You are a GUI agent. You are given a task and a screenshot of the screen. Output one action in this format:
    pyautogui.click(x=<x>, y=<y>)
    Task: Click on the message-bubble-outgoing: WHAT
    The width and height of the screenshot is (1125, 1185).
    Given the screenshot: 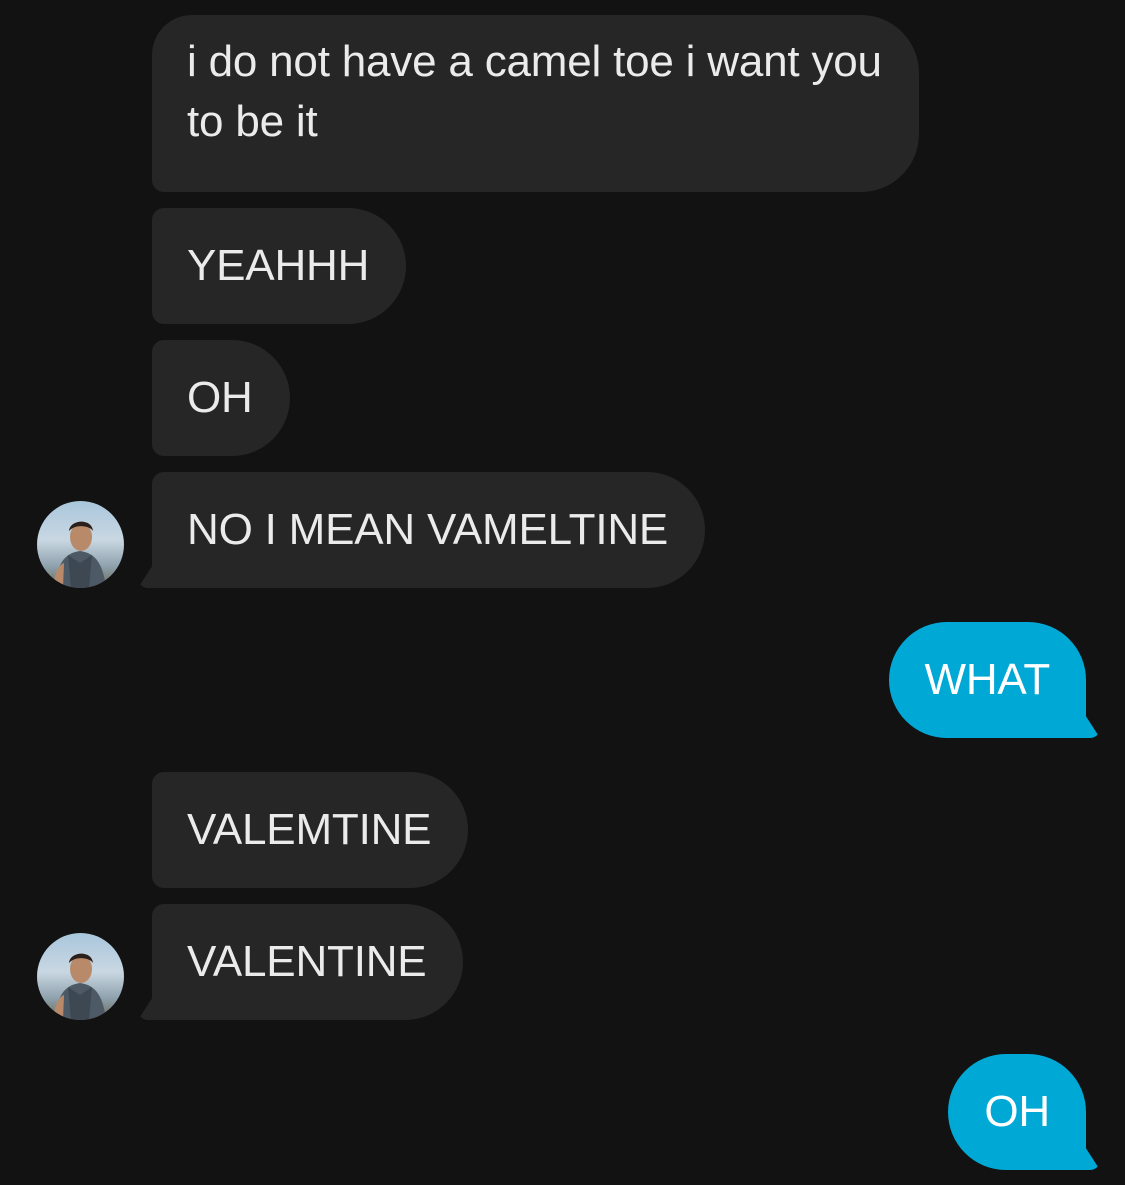 What is the action you would take?
    pyautogui.click(x=987, y=680)
    